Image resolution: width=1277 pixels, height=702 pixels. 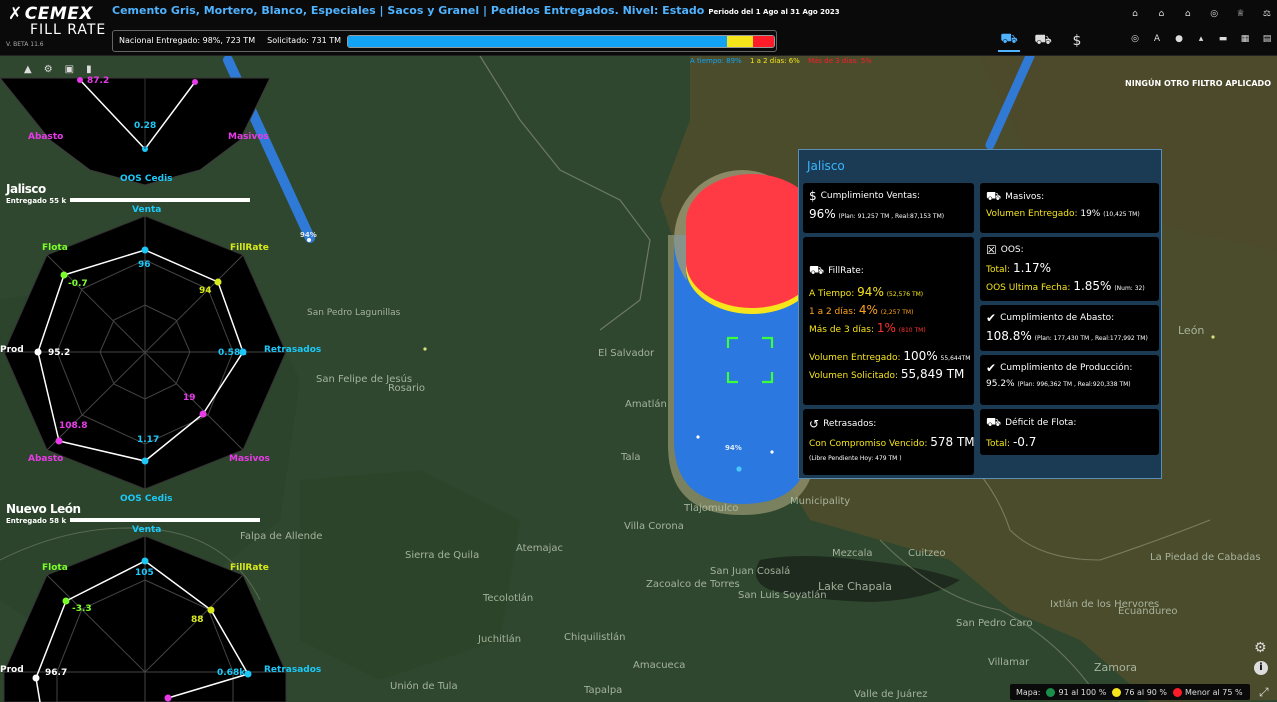 What do you see at coordinates (1028, 288) in the screenshot?
I see `oos-fecha-label: OOS Ultima Fecha:` at bounding box center [1028, 288].